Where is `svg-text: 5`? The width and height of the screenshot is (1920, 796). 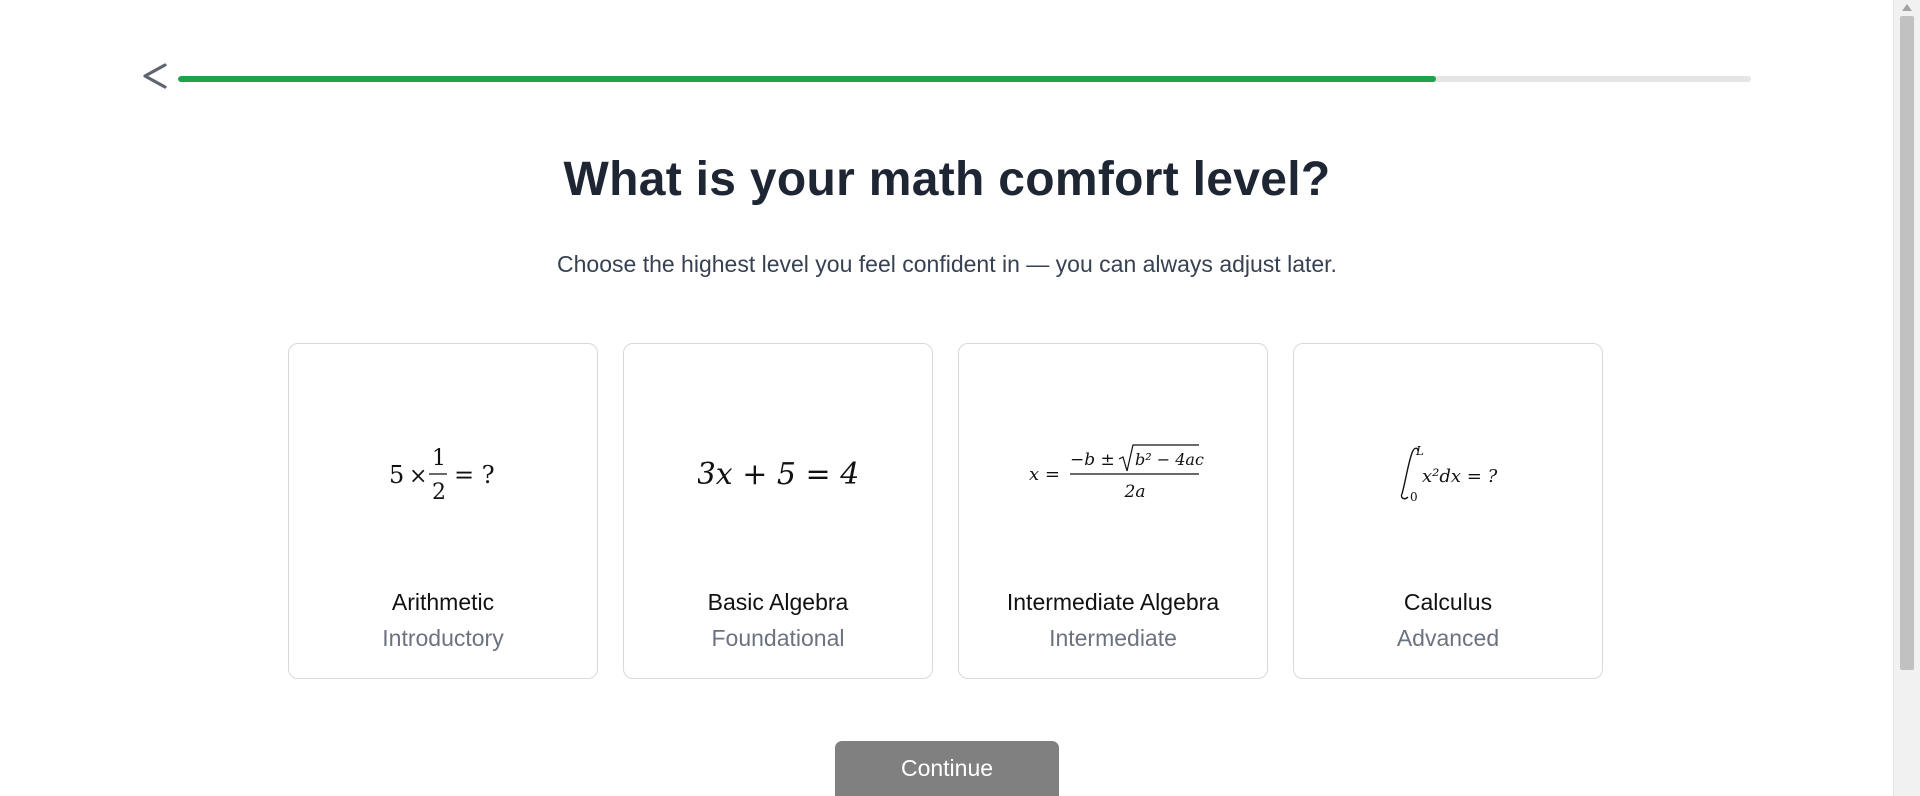
svg-text: 5 is located at coordinates (396, 475).